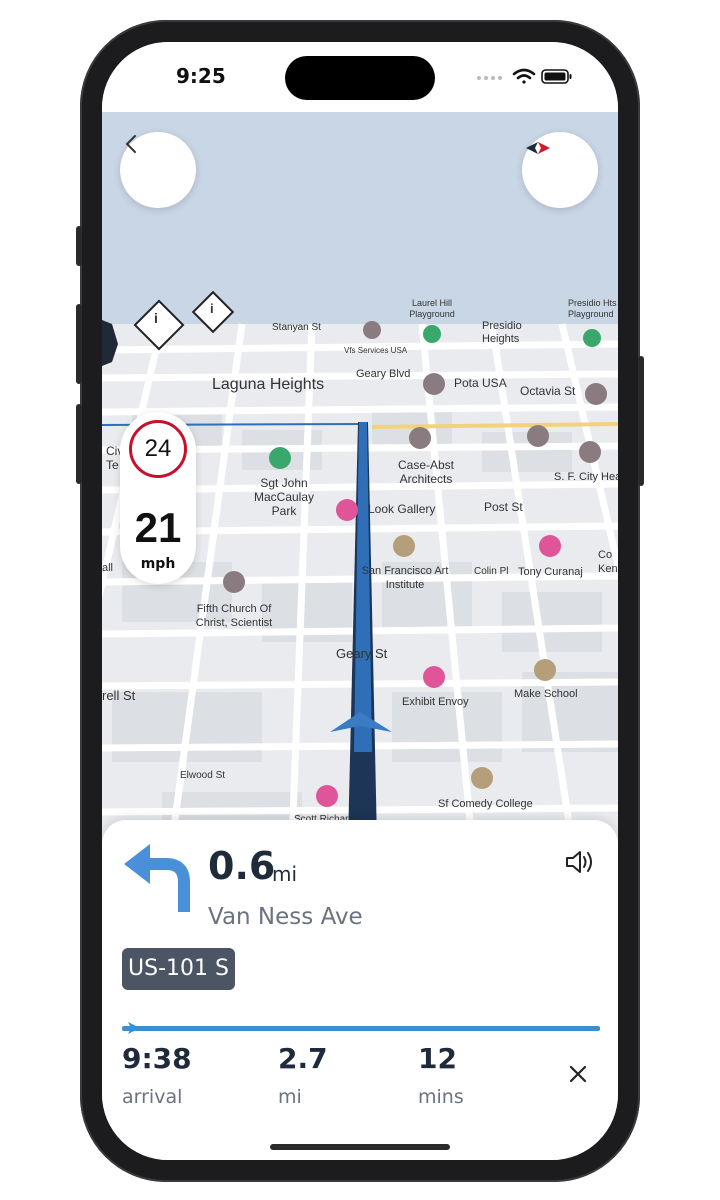  What do you see at coordinates (158, 498) in the screenshot?
I see `speed-widget: 24 21 mph` at bounding box center [158, 498].